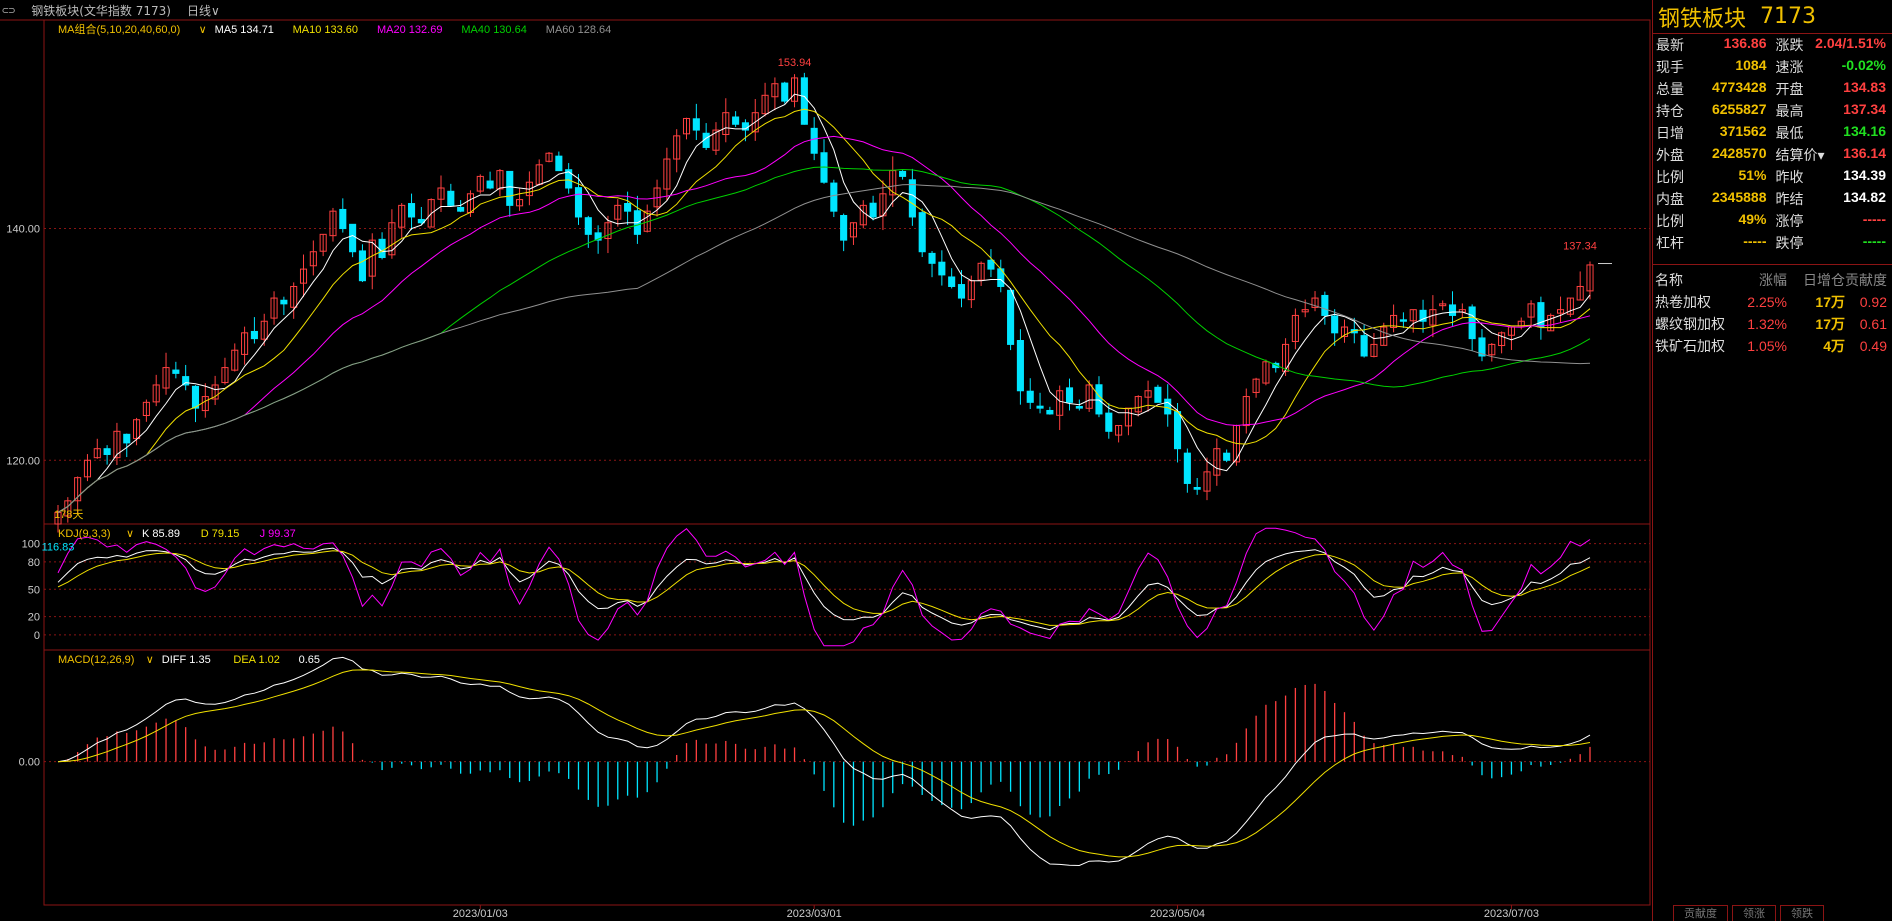 The image size is (1892, 921). Describe the element at coordinates (562, 30) in the screenshot. I see `legend-item-name: MA60` at that location.